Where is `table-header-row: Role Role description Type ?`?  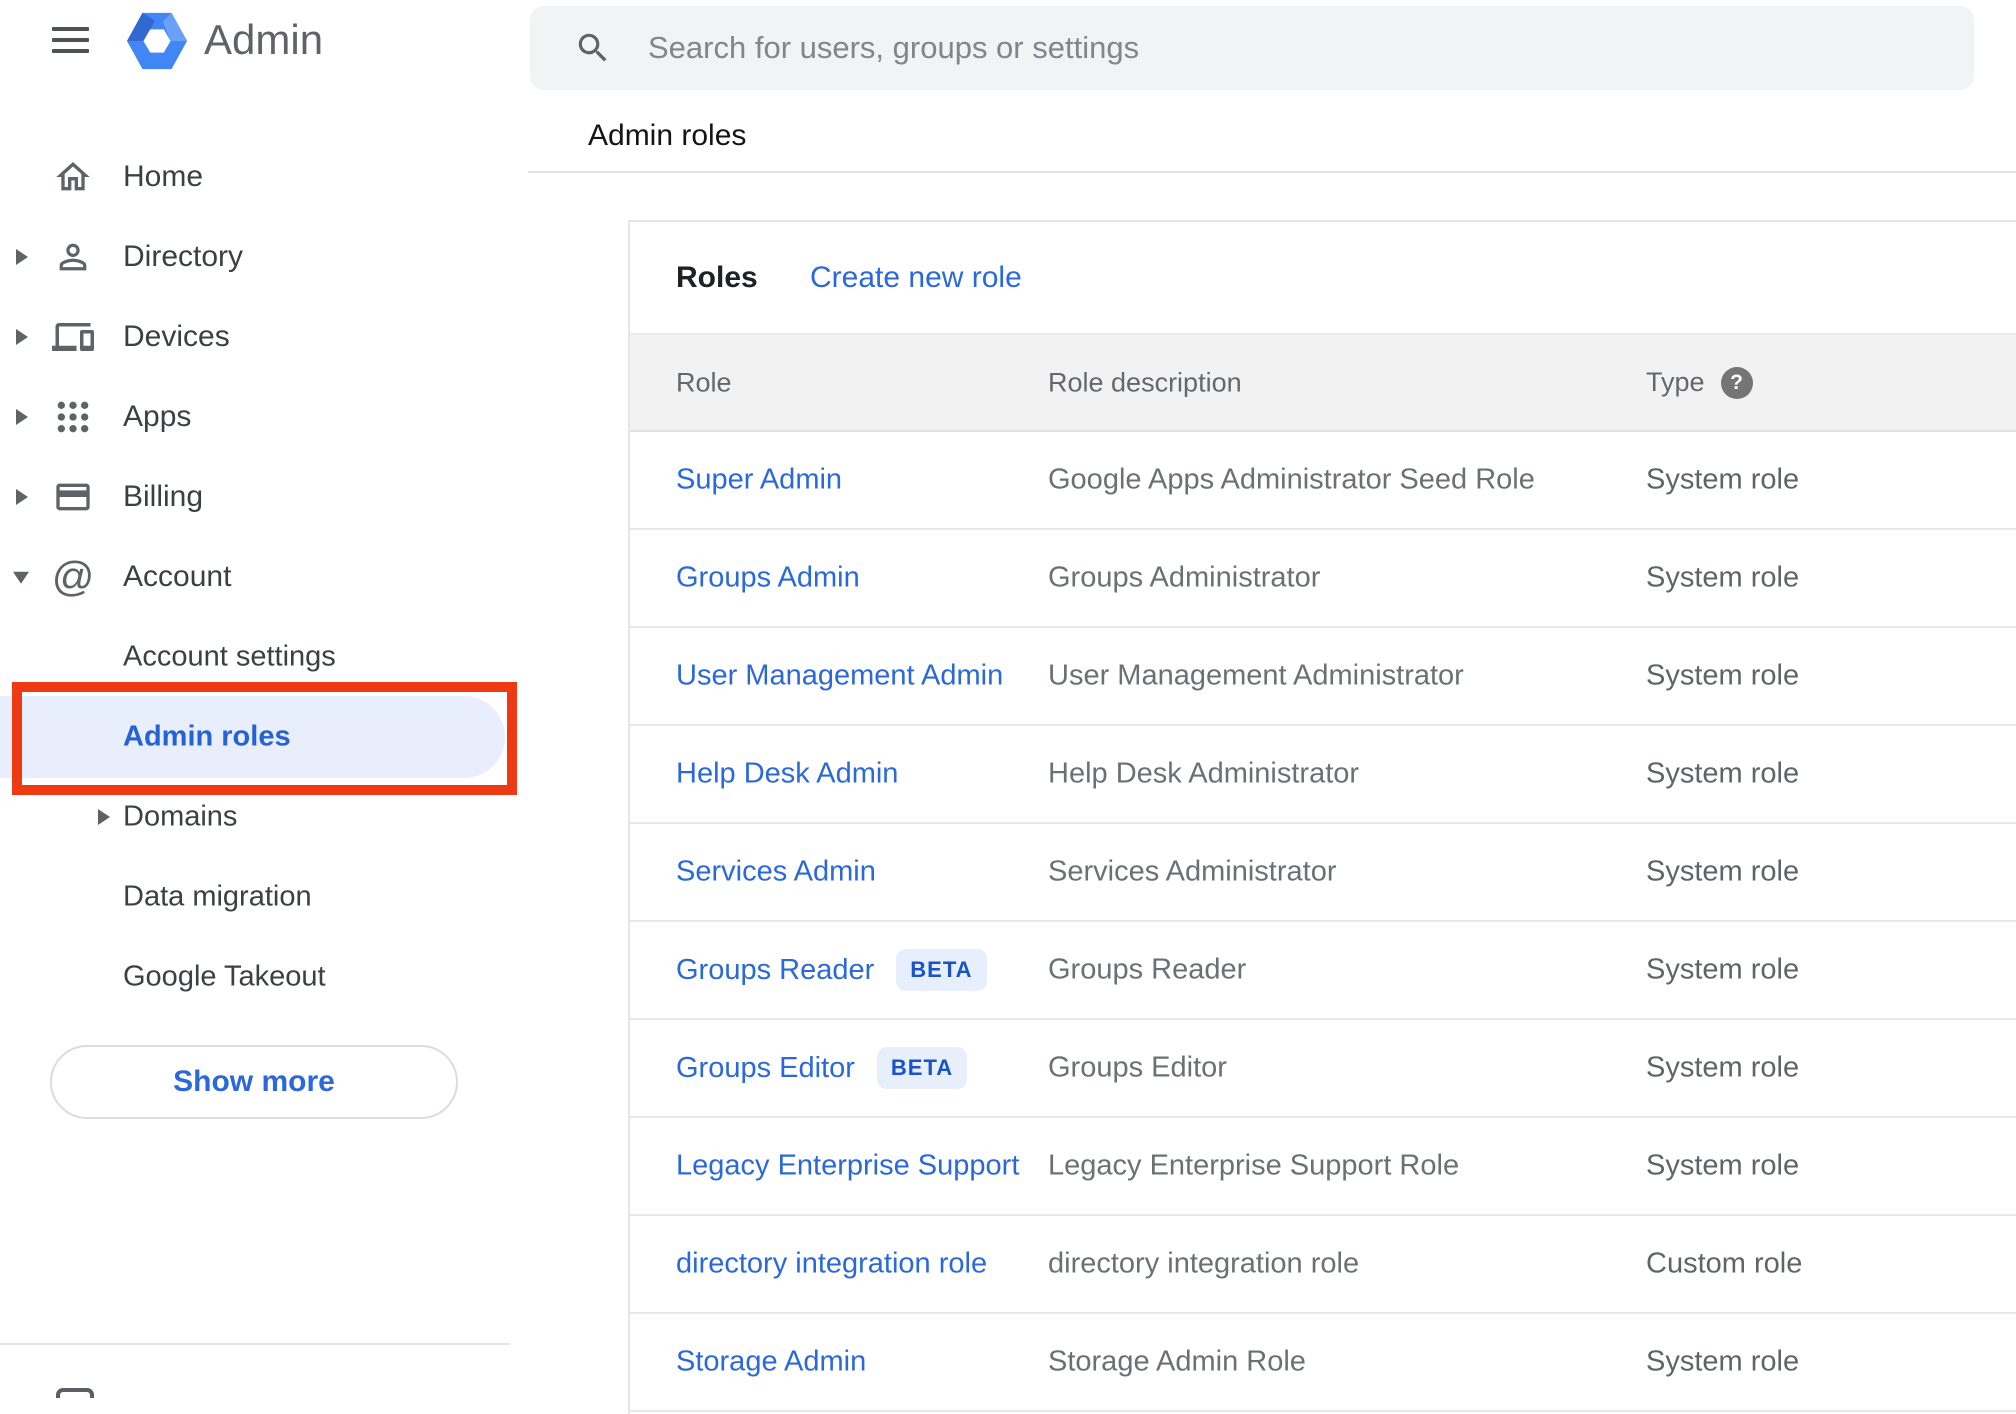 table-header-row: Role Role description Type ? is located at coordinates (1323, 382).